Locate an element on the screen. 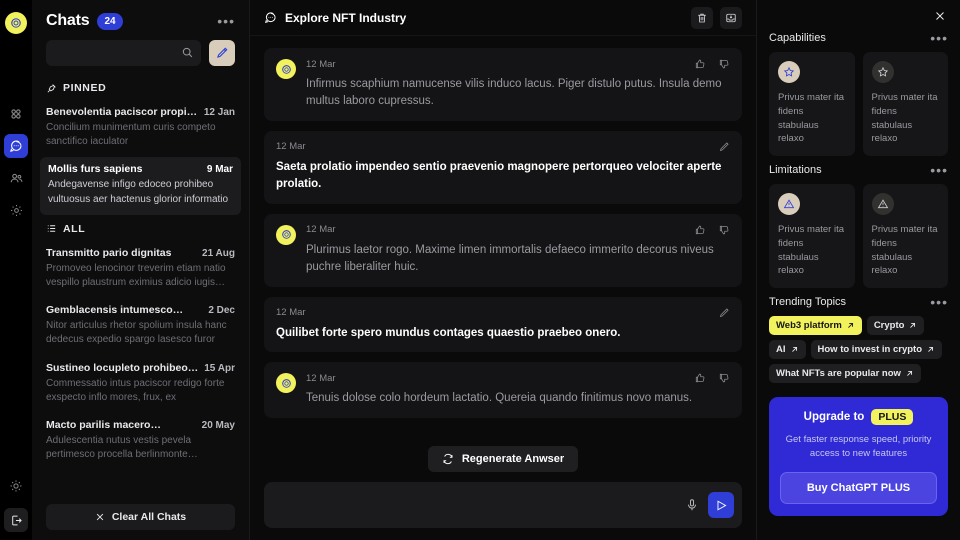 Image resolution: width=960 pixels, height=540 pixels. message-composer is located at coordinates (503, 505).